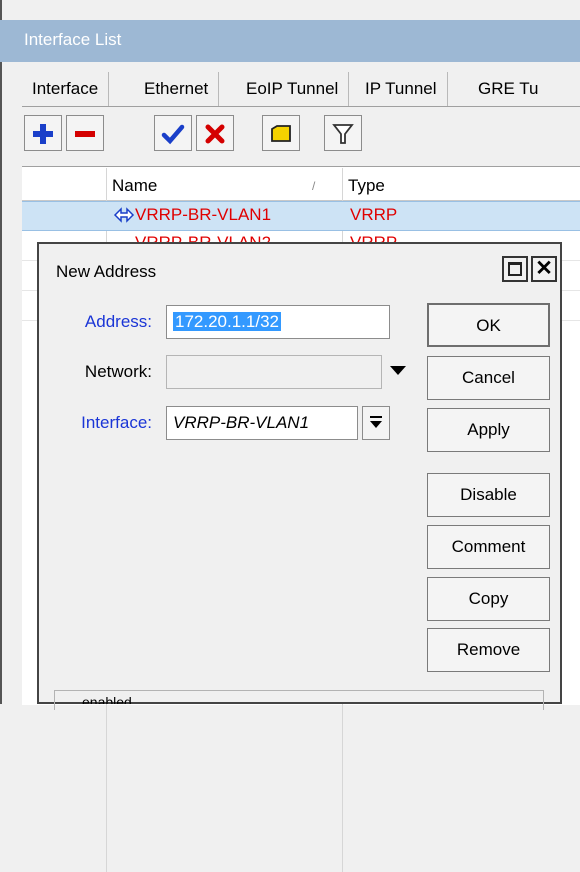 This screenshot has width=580, height=872. I want to click on network-input, so click(274, 372).